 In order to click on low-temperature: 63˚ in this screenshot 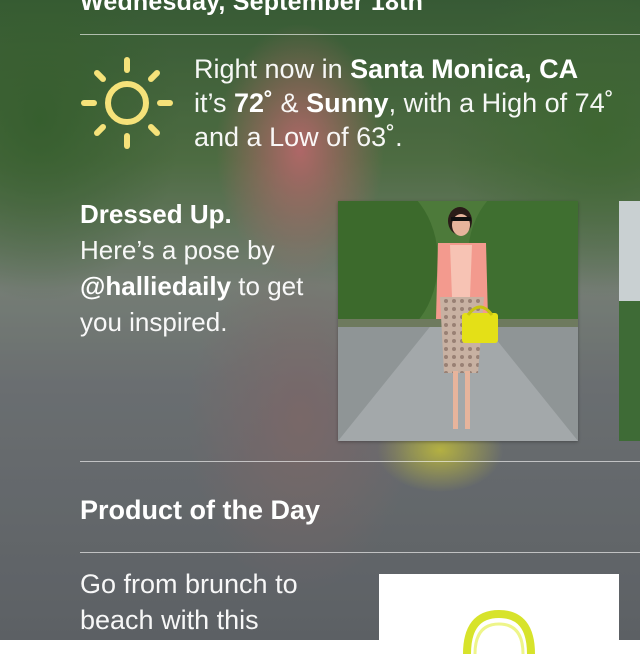, I will do `click(376, 137)`.